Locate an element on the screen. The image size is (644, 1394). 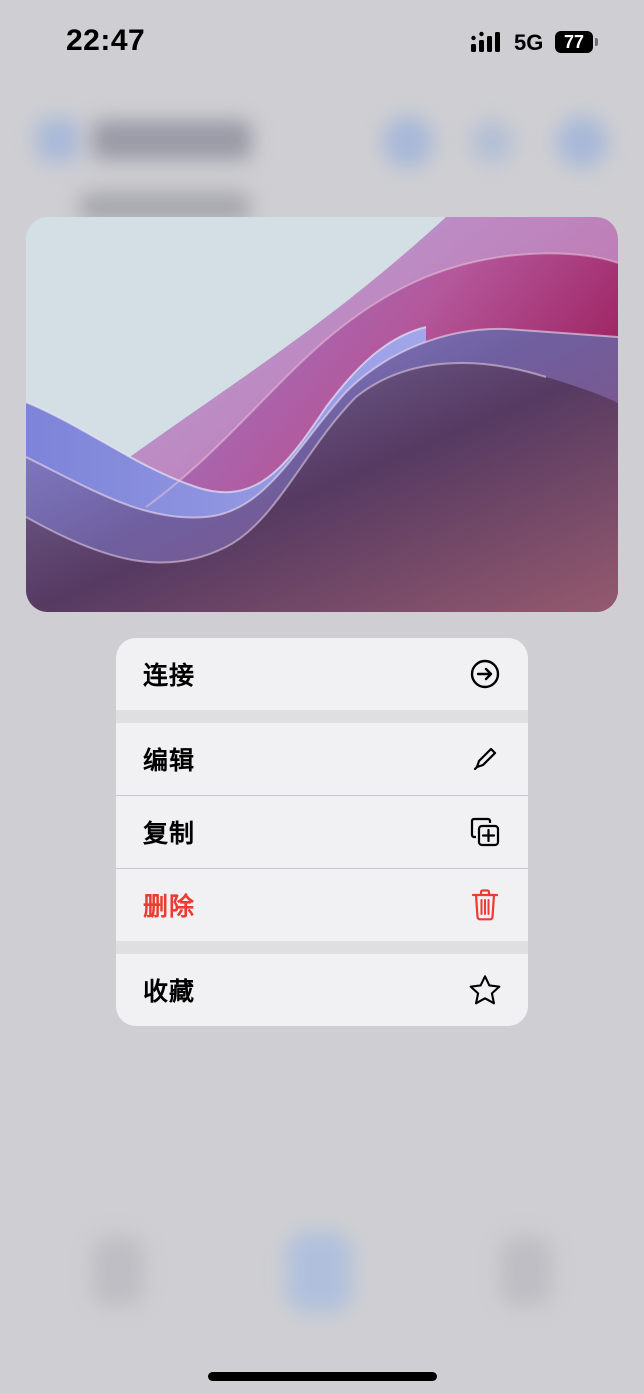
arrow-circle-right-icon is located at coordinates (485, 674).